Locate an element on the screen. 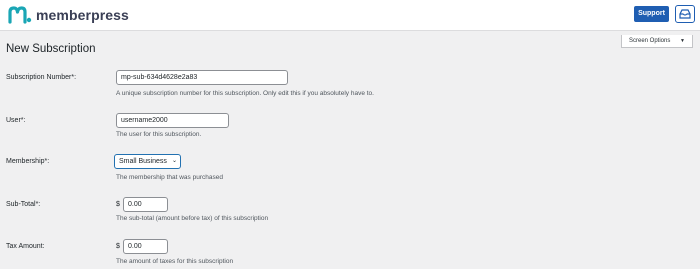  membership-select: Small Business ⌄ is located at coordinates (147, 161).